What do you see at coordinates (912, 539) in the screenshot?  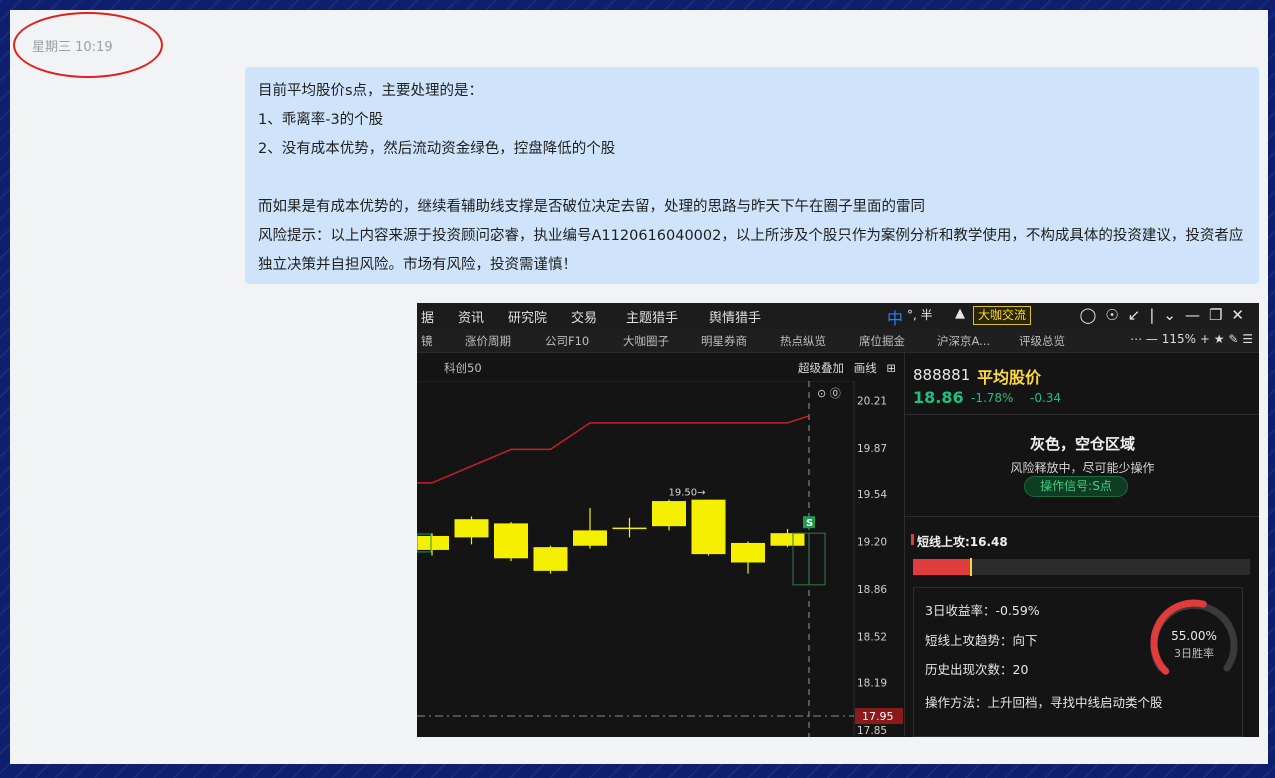 I see `short-attack-marker` at bounding box center [912, 539].